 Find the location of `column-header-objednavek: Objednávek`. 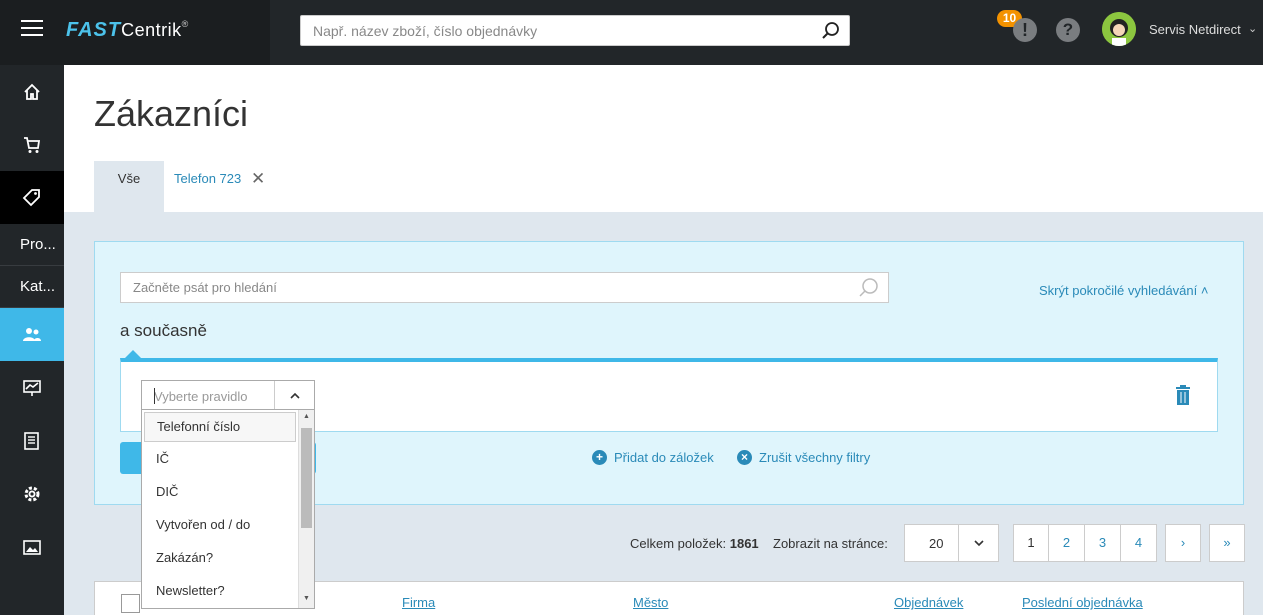

column-header-objednavek: Objednávek is located at coordinates (928, 602).